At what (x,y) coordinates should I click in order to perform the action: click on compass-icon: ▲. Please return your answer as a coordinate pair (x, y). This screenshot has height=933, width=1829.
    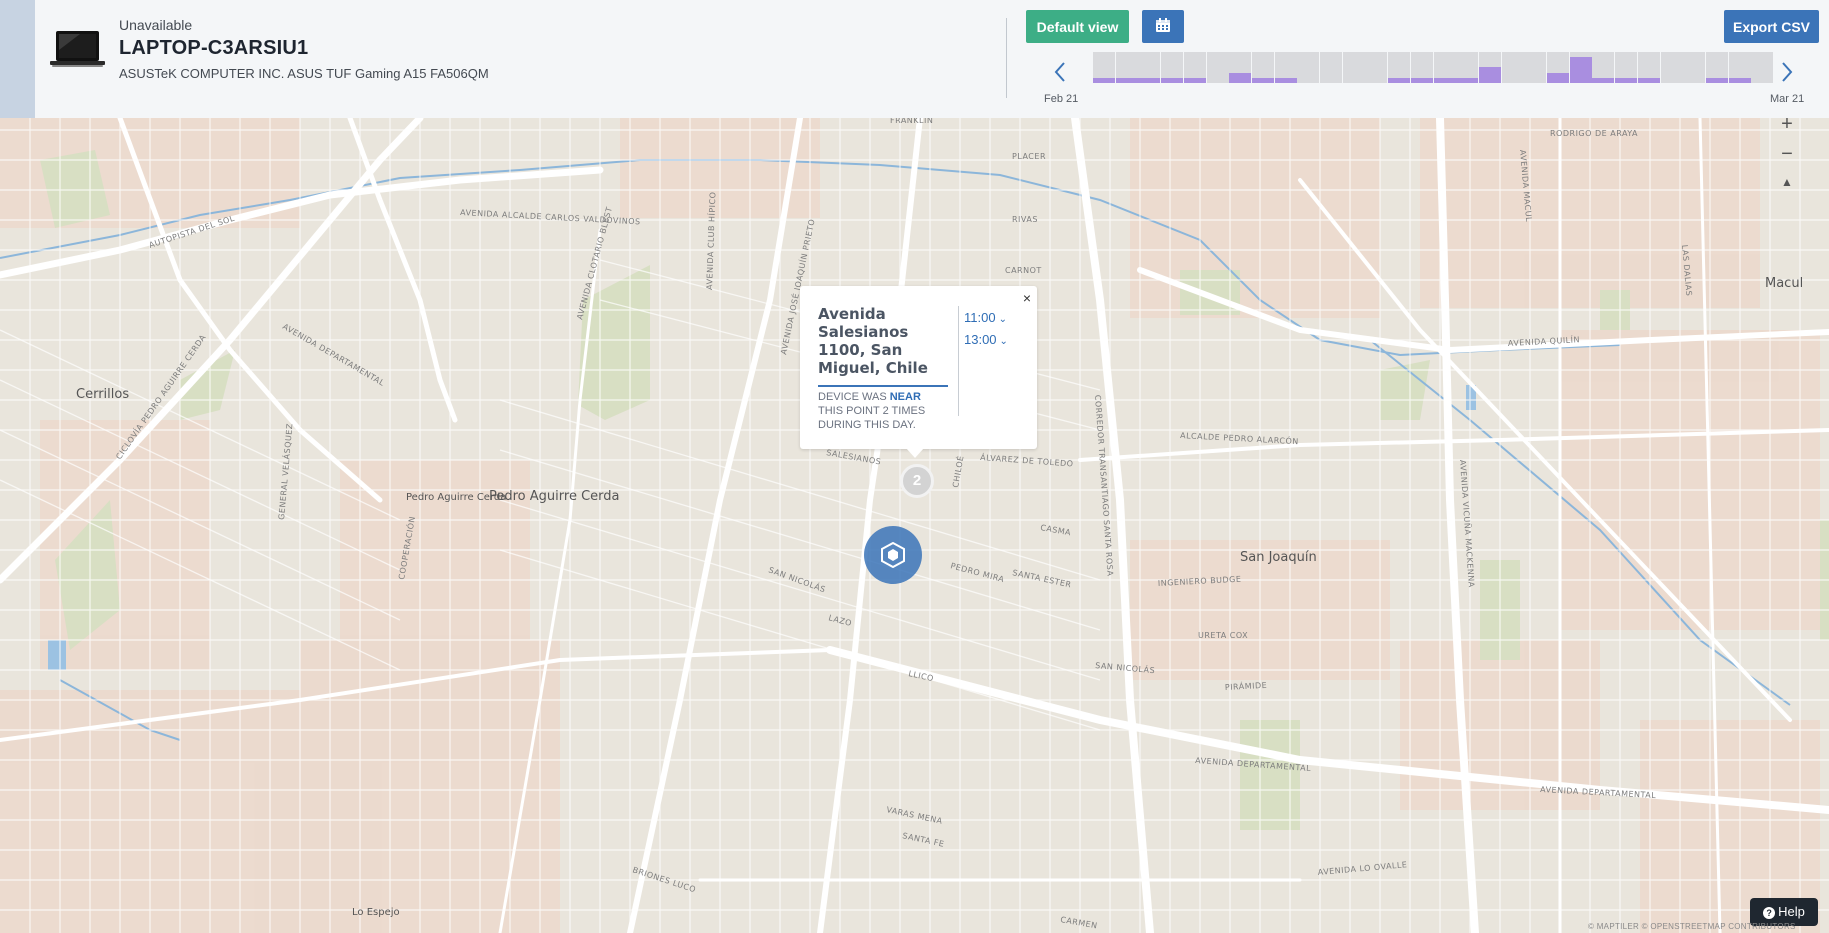
    Looking at the image, I should click on (1787, 182).